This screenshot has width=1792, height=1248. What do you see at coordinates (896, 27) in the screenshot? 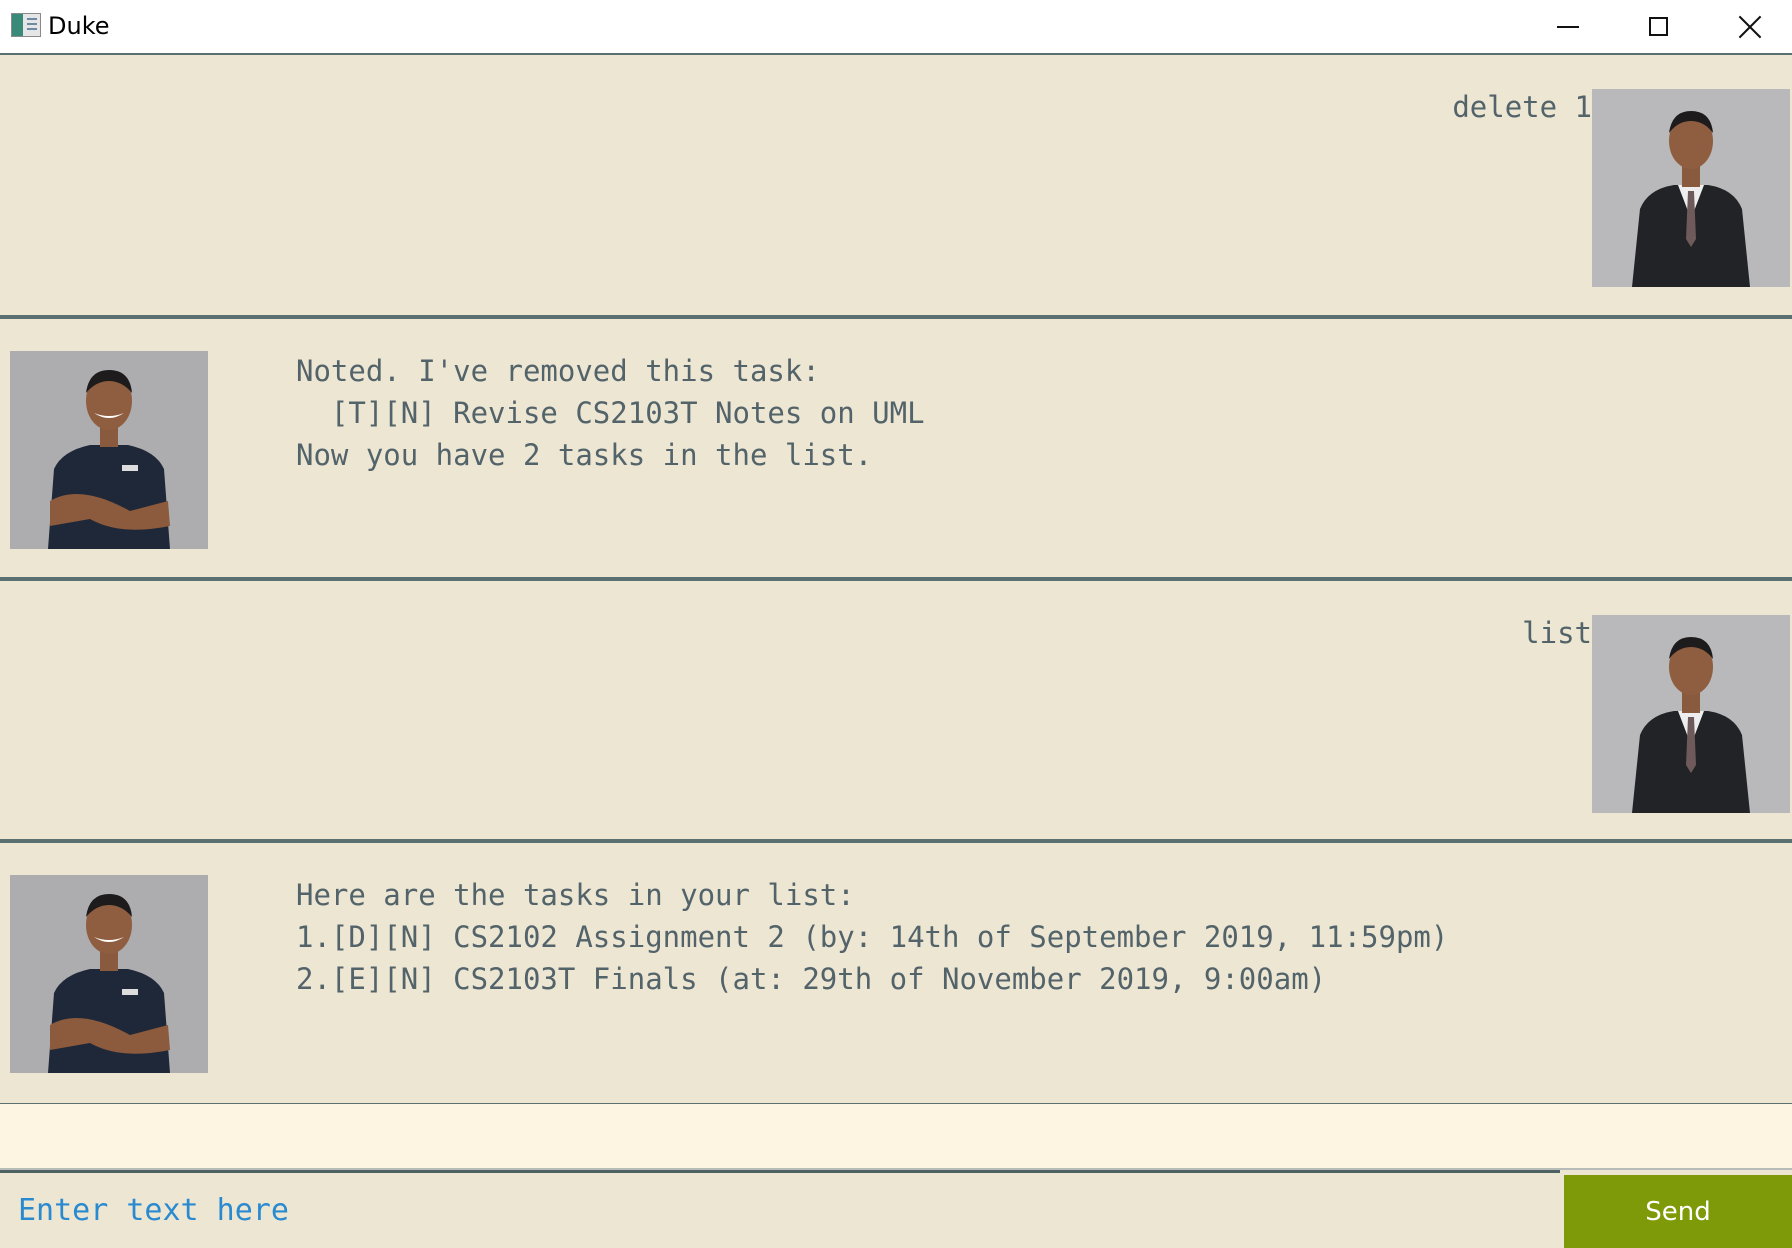
I see `title-bar: Duke` at bounding box center [896, 27].